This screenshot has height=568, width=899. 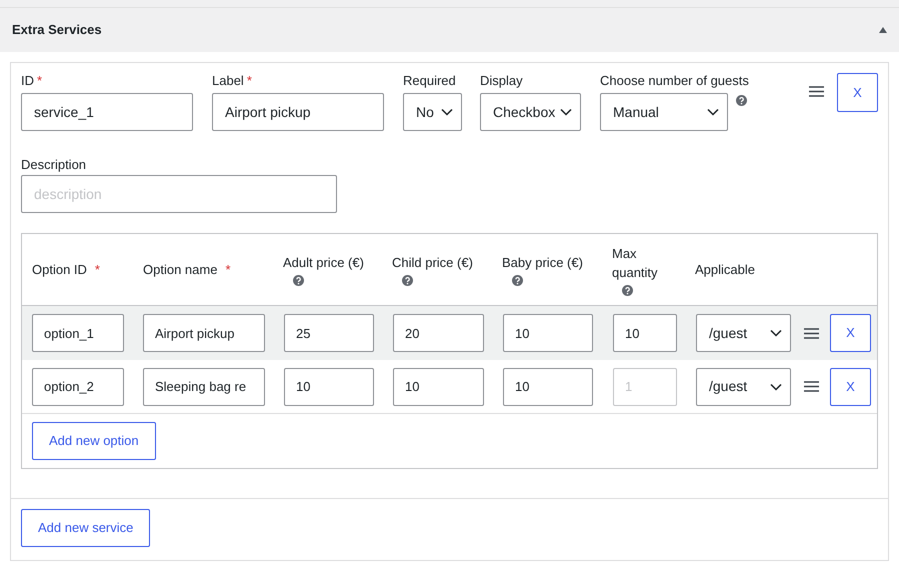 What do you see at coordinates (54, 163) in the screenshot?
I see `field-label: Description` at bounding box center [54, 163].